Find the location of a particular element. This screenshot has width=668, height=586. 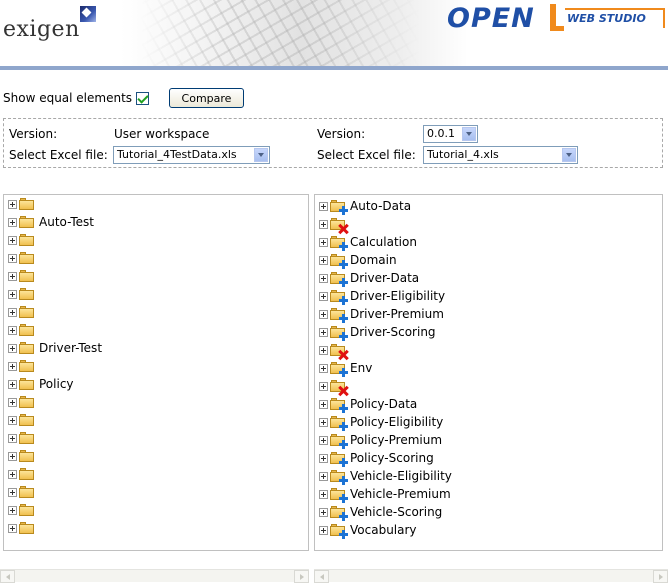

tree-node: Domain is located at coordinates (358, 260).